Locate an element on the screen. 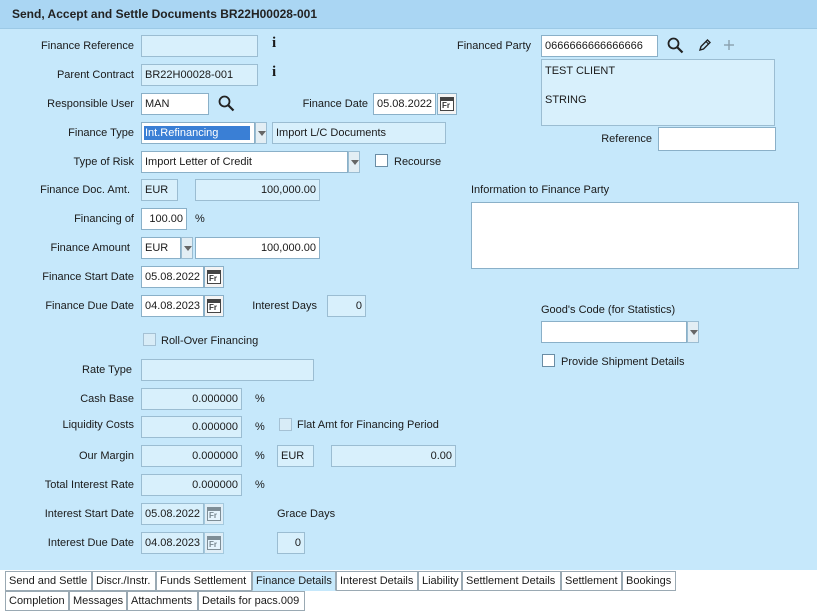  financed-party-label: Financed Party is located at coordinates (494, 46).